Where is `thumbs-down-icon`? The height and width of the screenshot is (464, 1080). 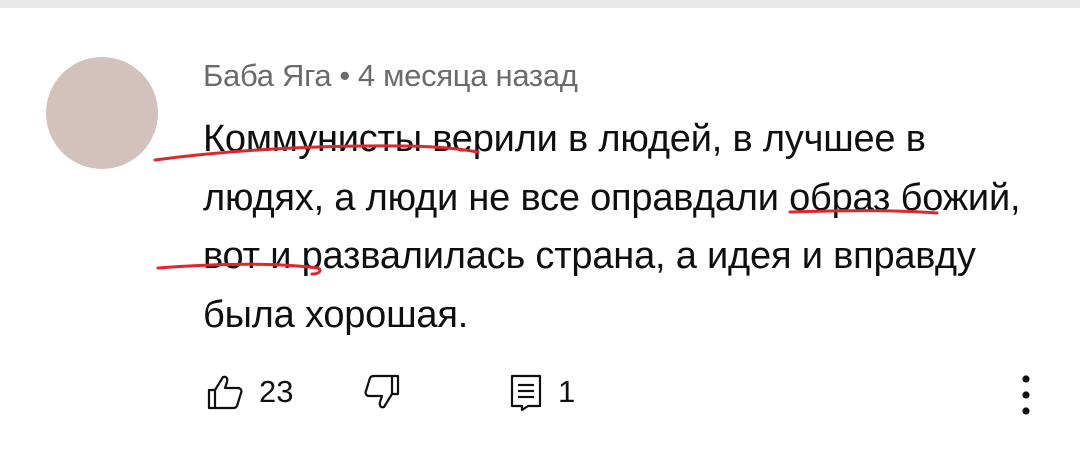 thumbs-down-icon is located at coordinates (382, 391).